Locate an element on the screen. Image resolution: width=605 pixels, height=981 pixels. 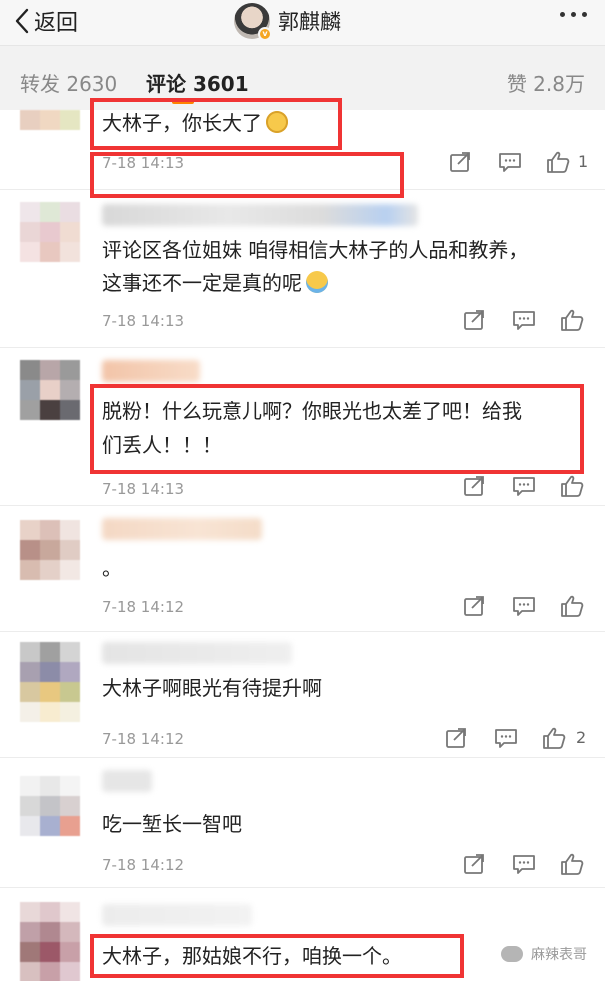
list-item: 。 7-18 14:12 is located at coordinates (302, 569).